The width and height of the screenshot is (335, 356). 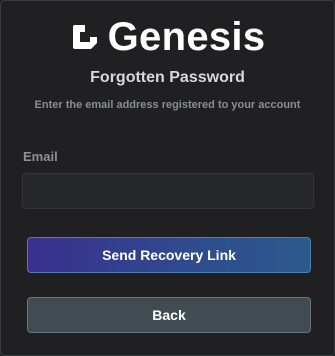 What do you see at coordinates (85, 37) in the screenshot?
I see `genesis-logo-icon` at bounding box center [85, 37].